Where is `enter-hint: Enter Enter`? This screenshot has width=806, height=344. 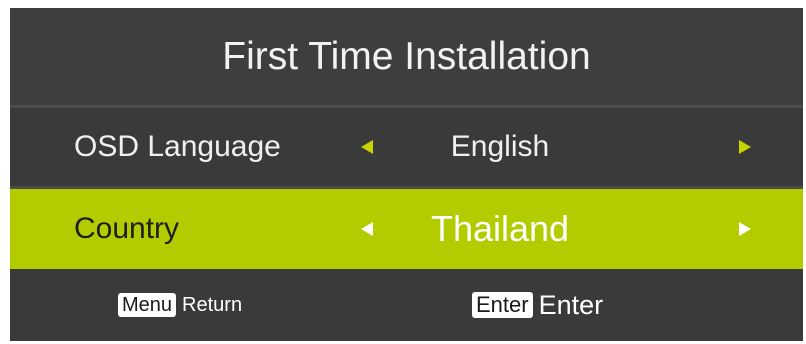
enter-hint: Enter Enter is located at coordinates (537, 305).